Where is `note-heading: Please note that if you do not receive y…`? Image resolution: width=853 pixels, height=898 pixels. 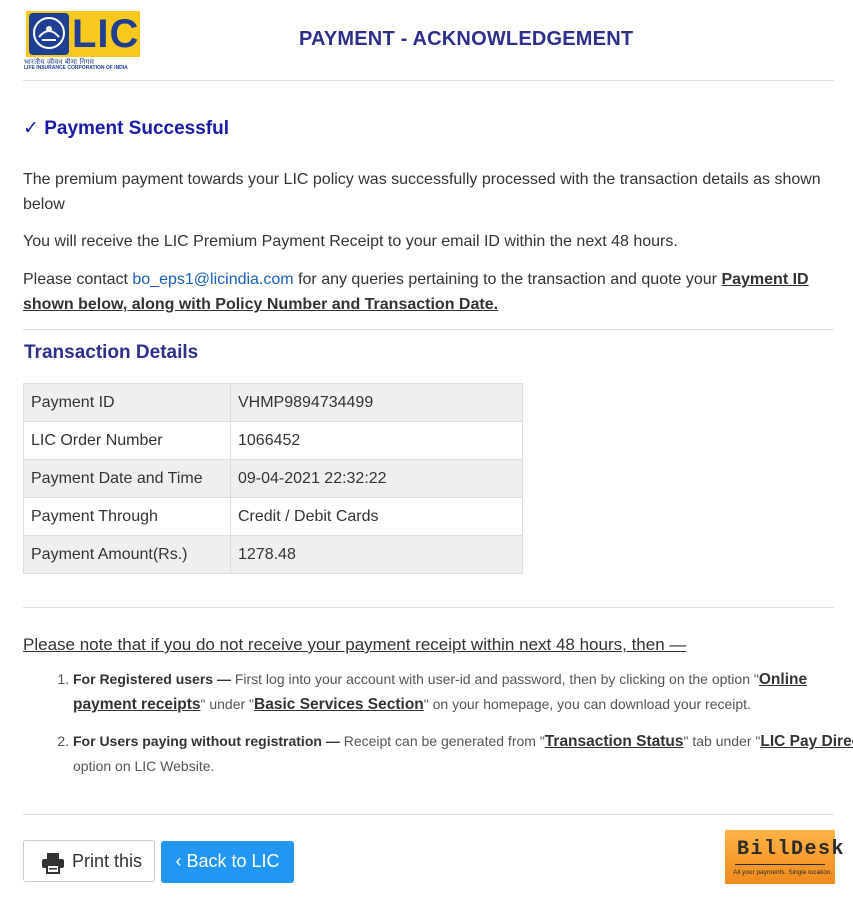 note-heading: Please note that if you do not receive y… is located at coordinates (355, 644).